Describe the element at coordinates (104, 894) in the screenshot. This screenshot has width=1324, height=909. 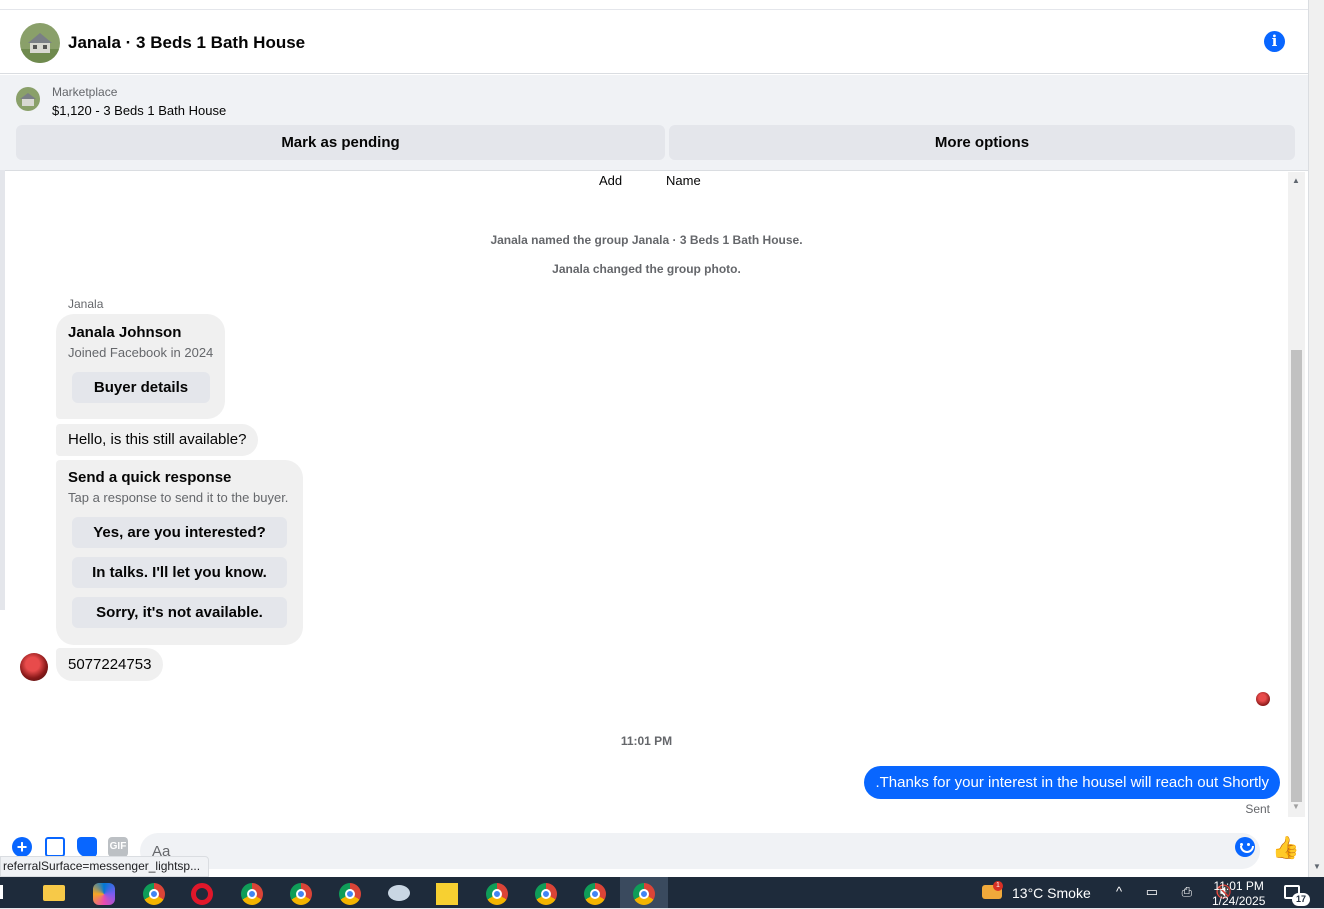
I see `copilot-icon` at that location.